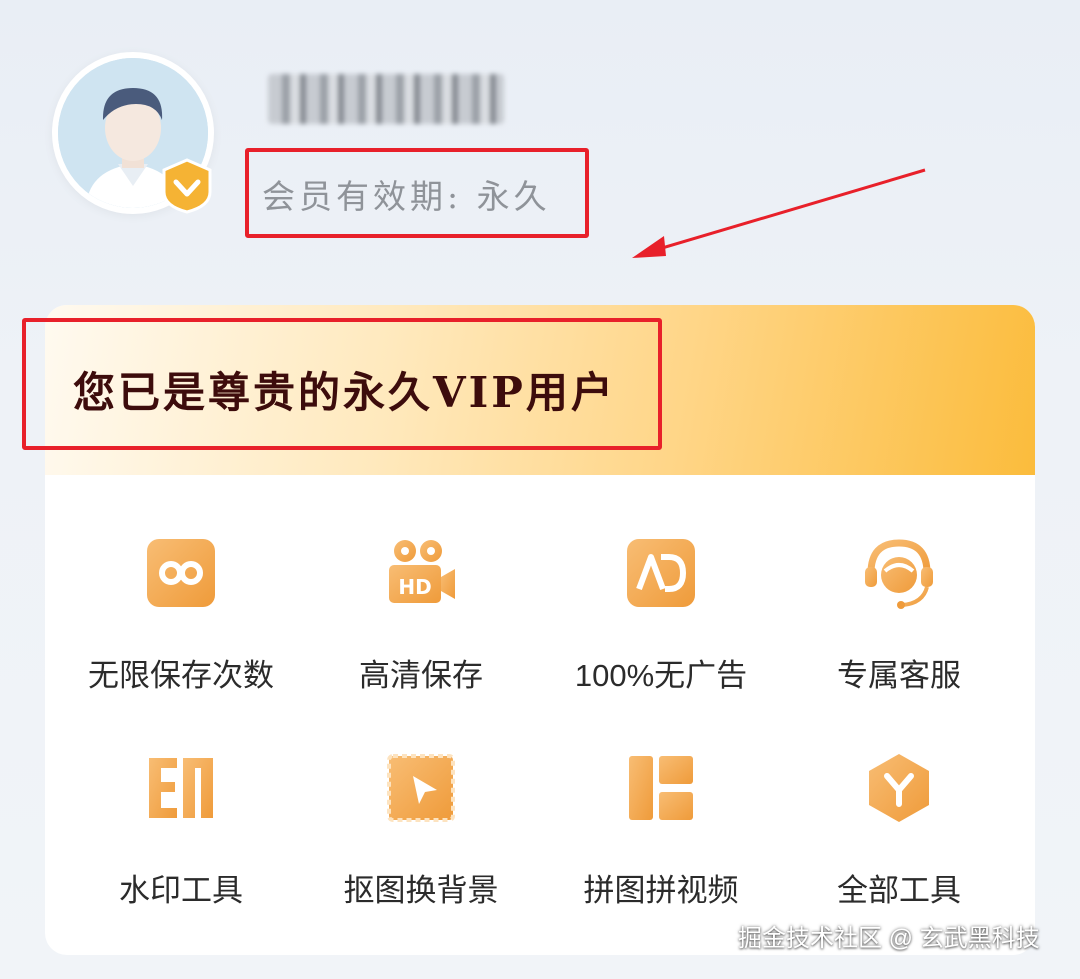  Describe the element at coordinates (181, 627) in the screenshot. I see `feature-unlimited-saves: 无限保存次数` at that location.